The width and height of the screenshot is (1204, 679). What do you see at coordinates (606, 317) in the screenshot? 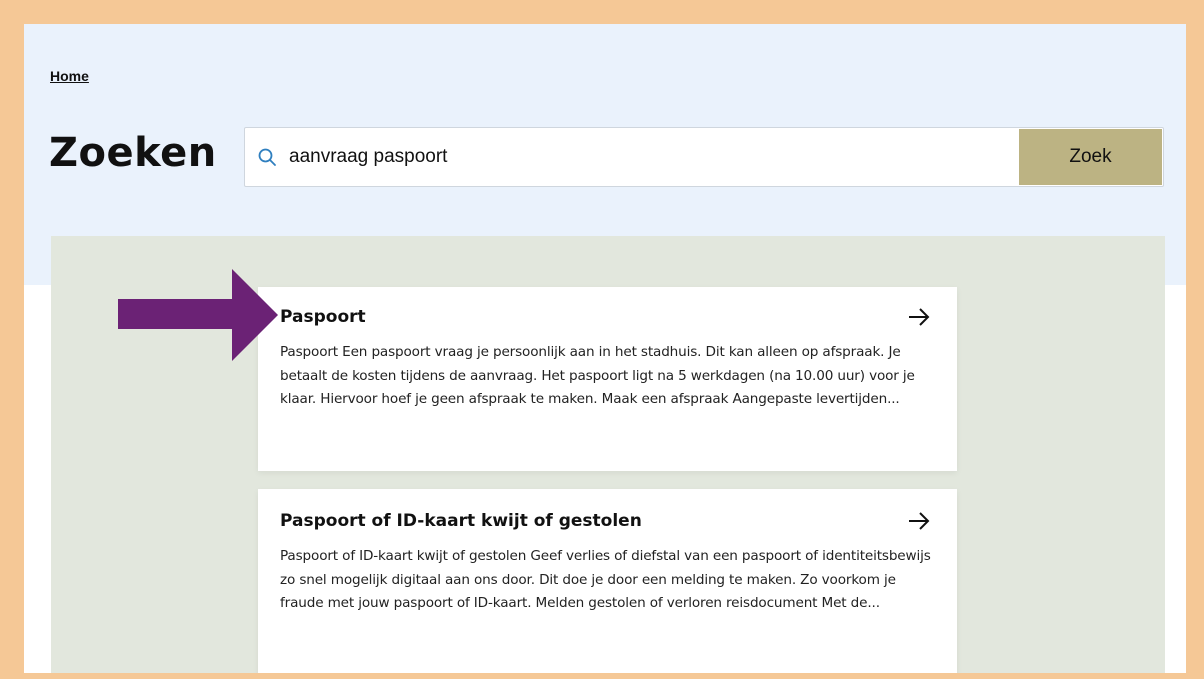
I see `result-title: Paspoort` at bounding box center [606, 317].